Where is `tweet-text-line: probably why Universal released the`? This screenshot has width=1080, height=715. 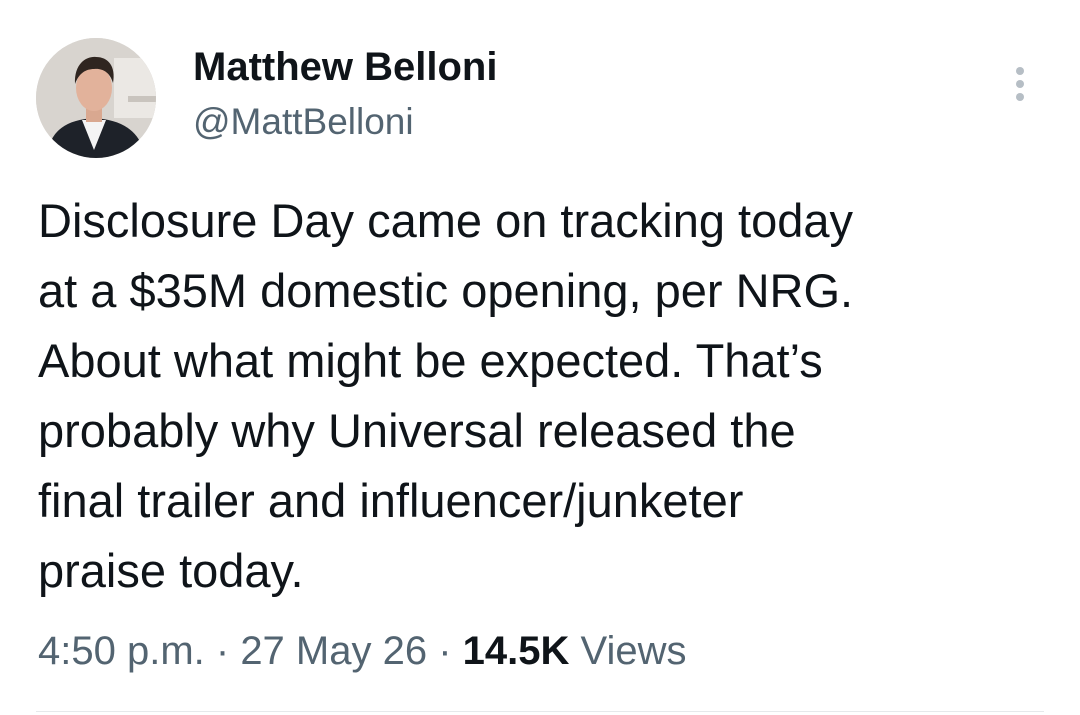
tweet-text-line: probably why Universal released the is located at coordinates (417, 430).